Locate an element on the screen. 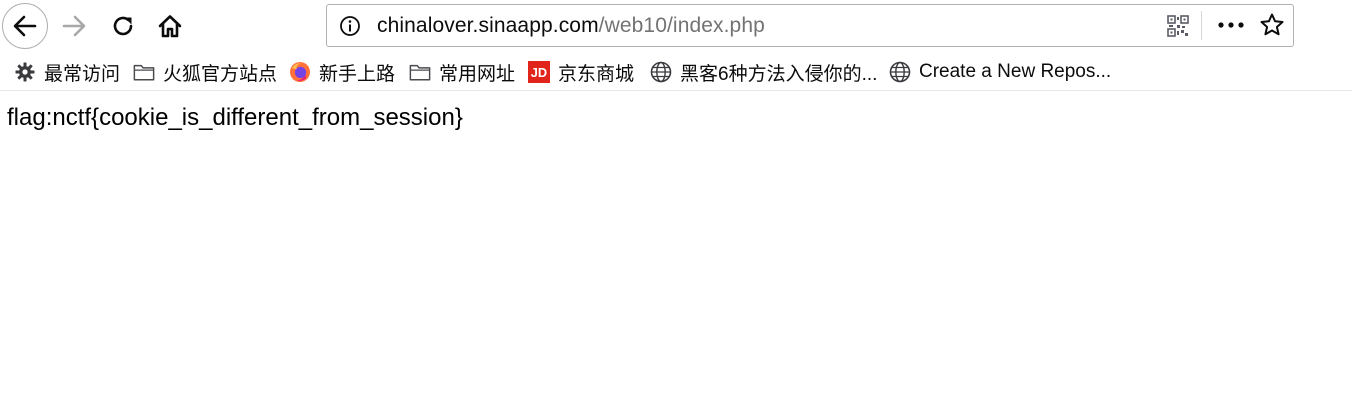 This screenshot has width=1352, height=412. bookmark-label: 常用网址 is located at coordinates (477, 74).